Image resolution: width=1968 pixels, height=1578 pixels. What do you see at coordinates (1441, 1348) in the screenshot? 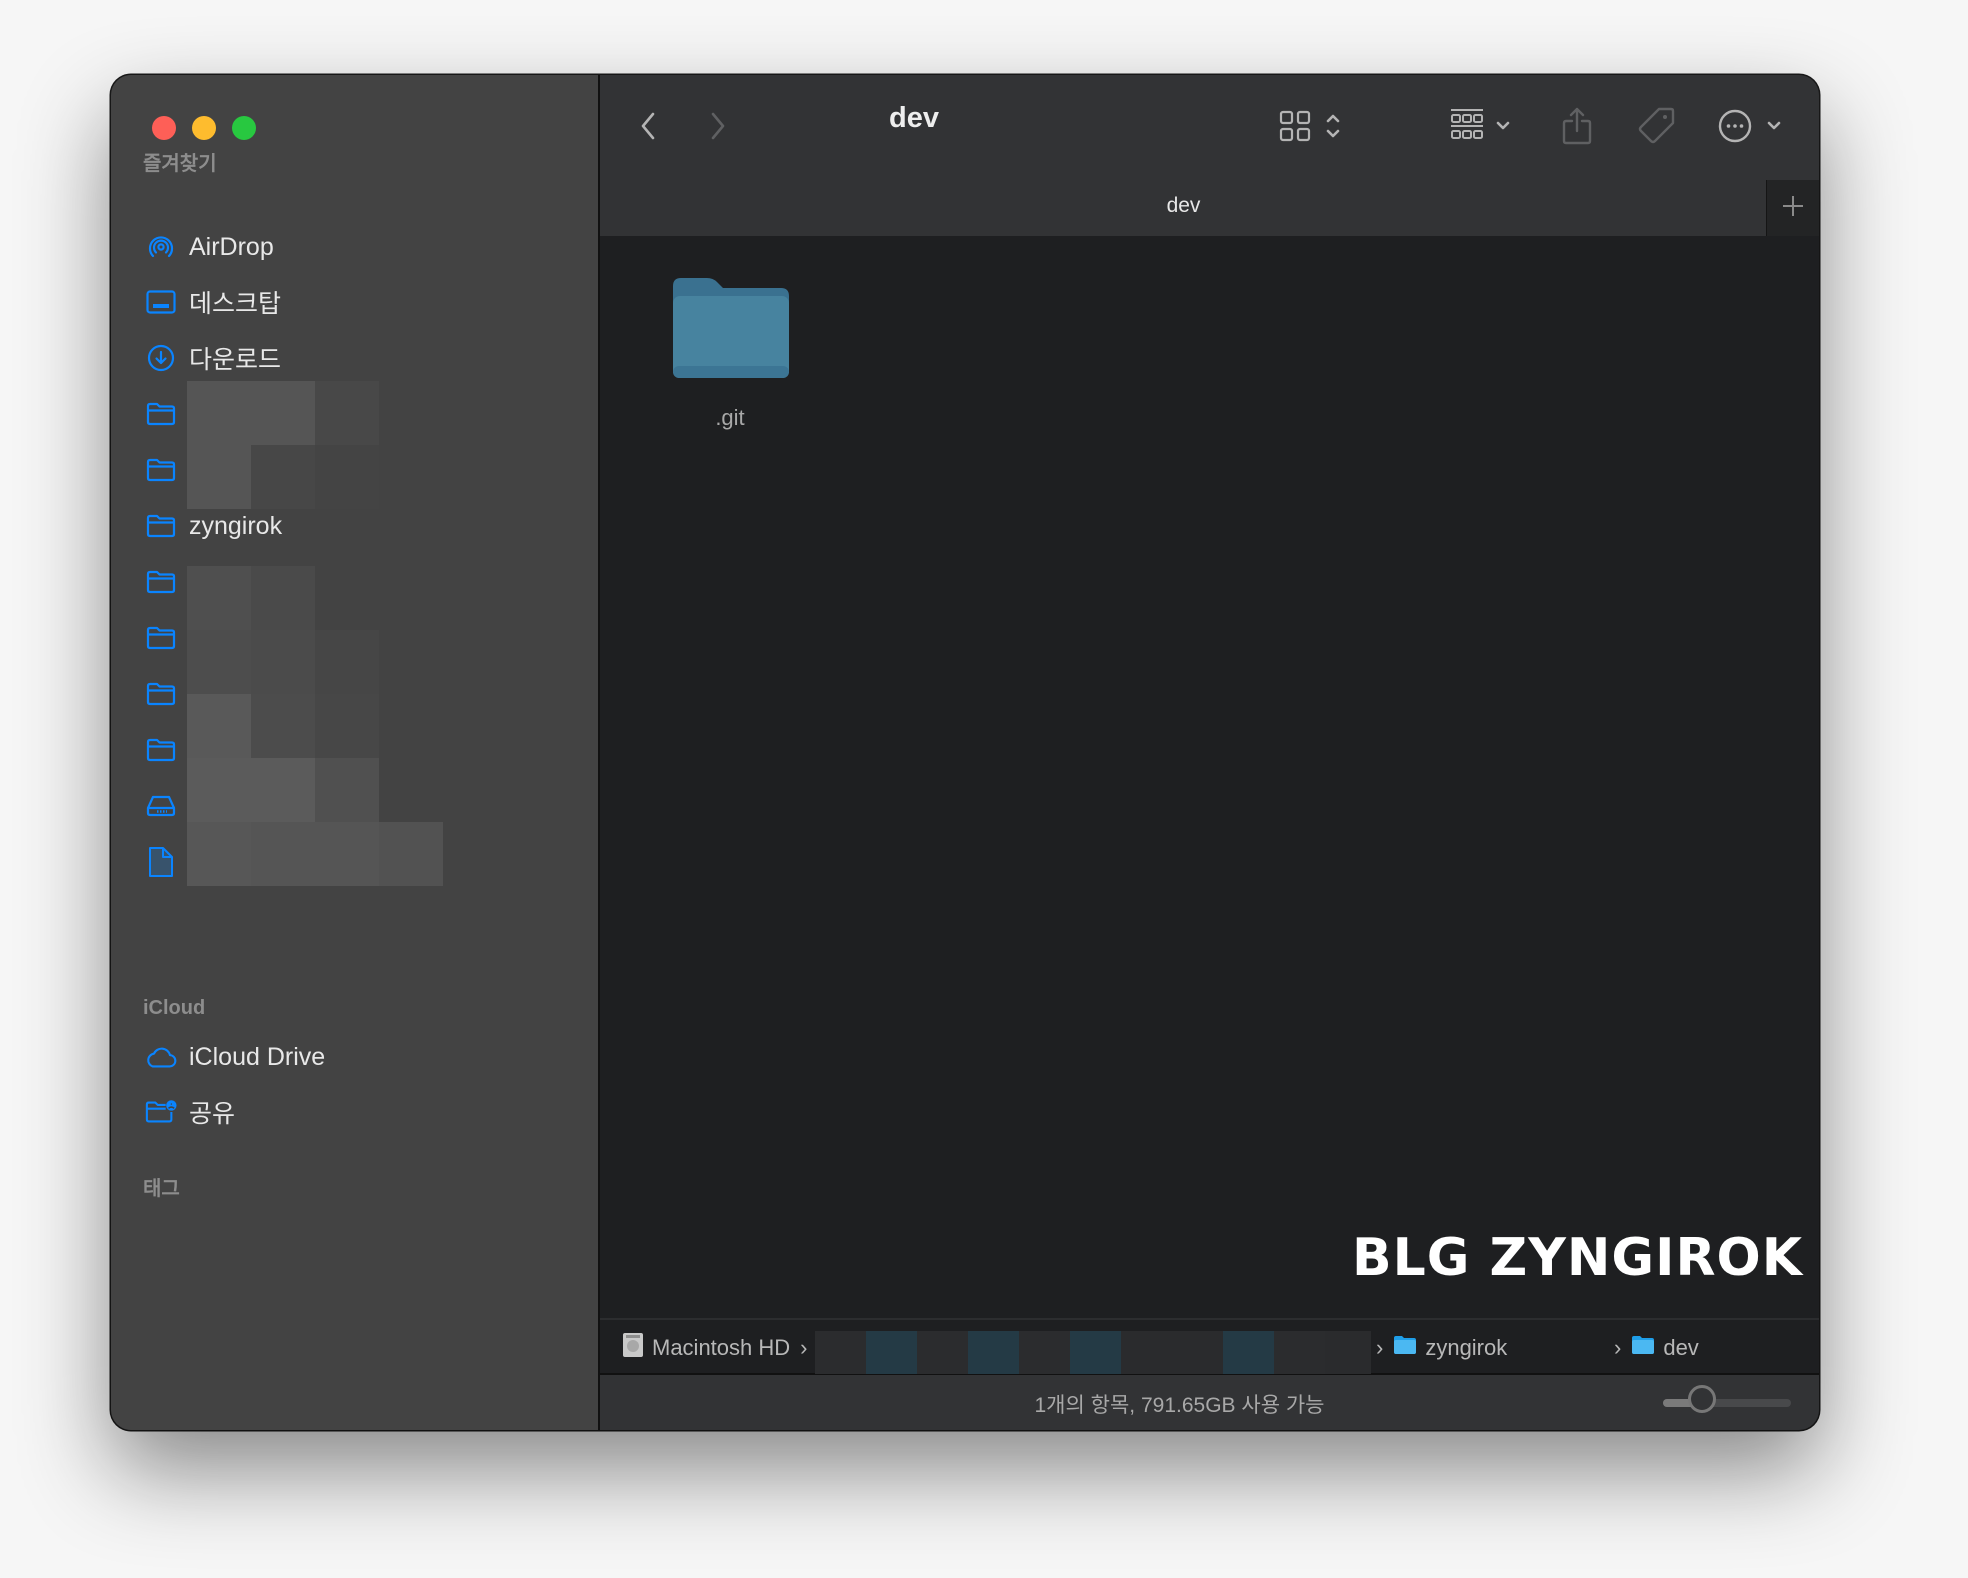
I see `path-segment-zyngirok: › zyngirok` at bounding box center [1441, 1348].